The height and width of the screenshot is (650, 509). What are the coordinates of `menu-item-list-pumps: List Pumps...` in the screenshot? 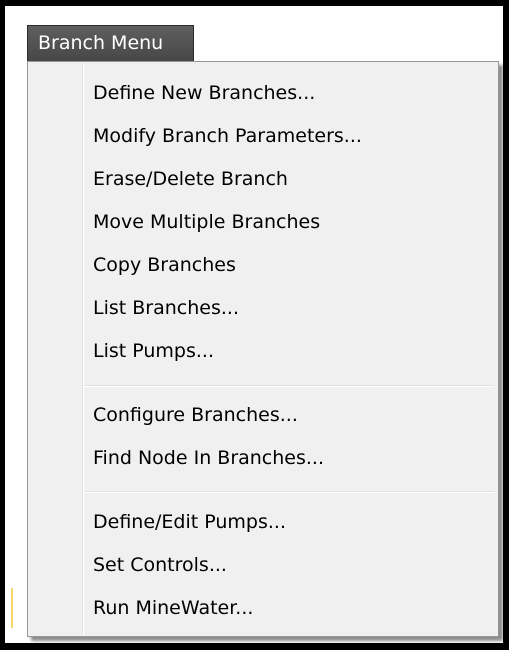 It's located at (153, 351).